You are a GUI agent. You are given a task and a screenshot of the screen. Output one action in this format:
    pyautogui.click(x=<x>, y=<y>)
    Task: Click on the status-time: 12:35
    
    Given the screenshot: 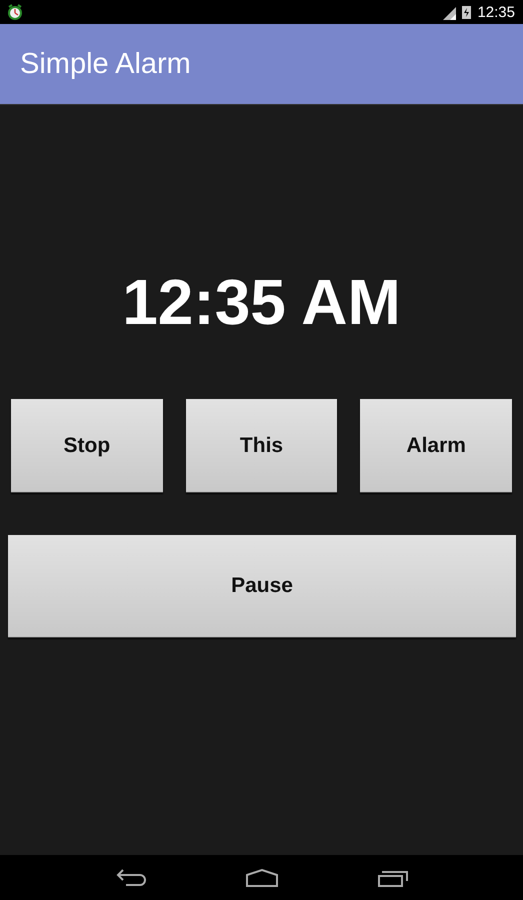 What is the action you would take?
    pyautogui.click(x=496, y=12)
    